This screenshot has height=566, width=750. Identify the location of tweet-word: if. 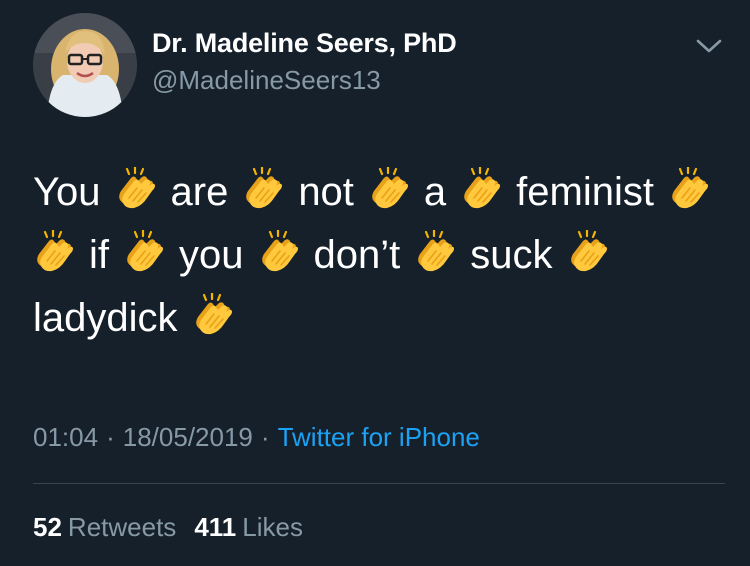
(99, 254).